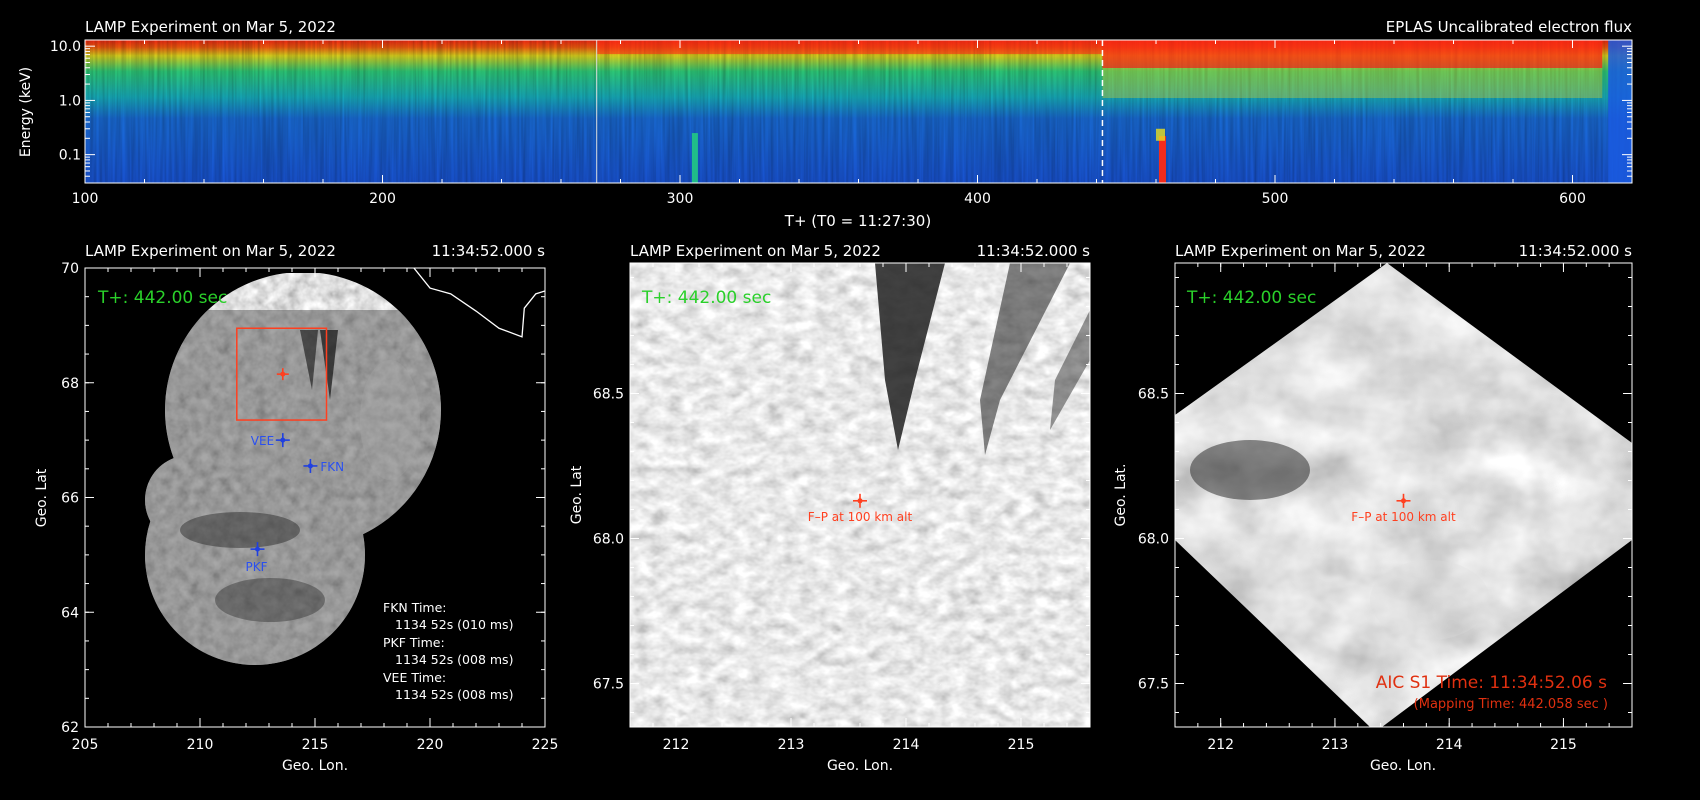 The width and height of the screenshot is (1700, 800). I want to click on allsky-title: LAMP Experiment on Mar 5, 2022, so click(210, 251).